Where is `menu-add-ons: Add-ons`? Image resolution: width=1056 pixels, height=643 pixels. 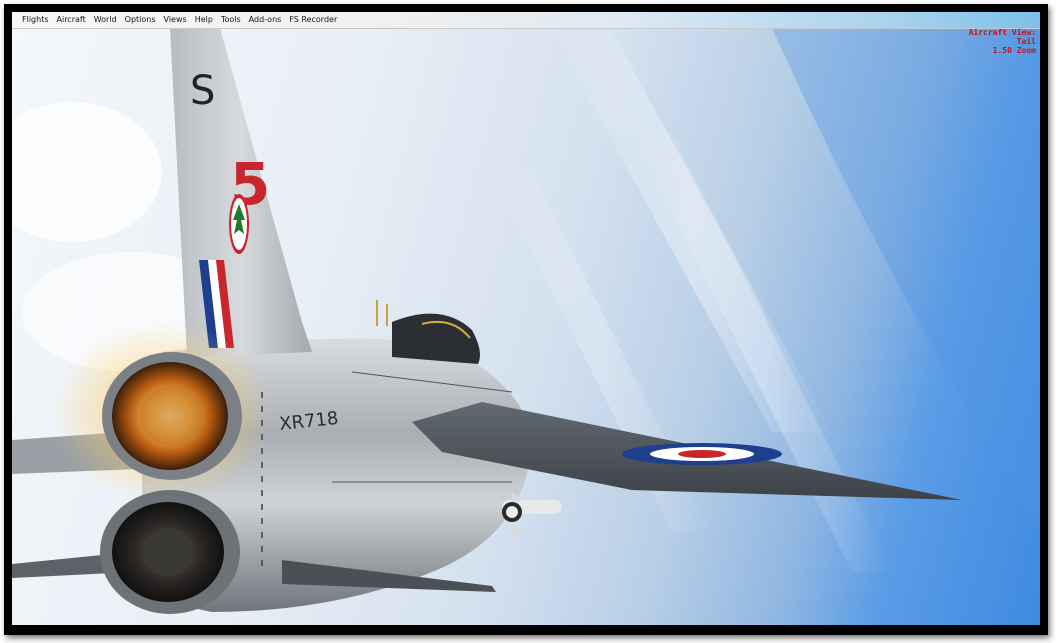
menu-add-ons: Add-ons is located at coordinates (265, 20).